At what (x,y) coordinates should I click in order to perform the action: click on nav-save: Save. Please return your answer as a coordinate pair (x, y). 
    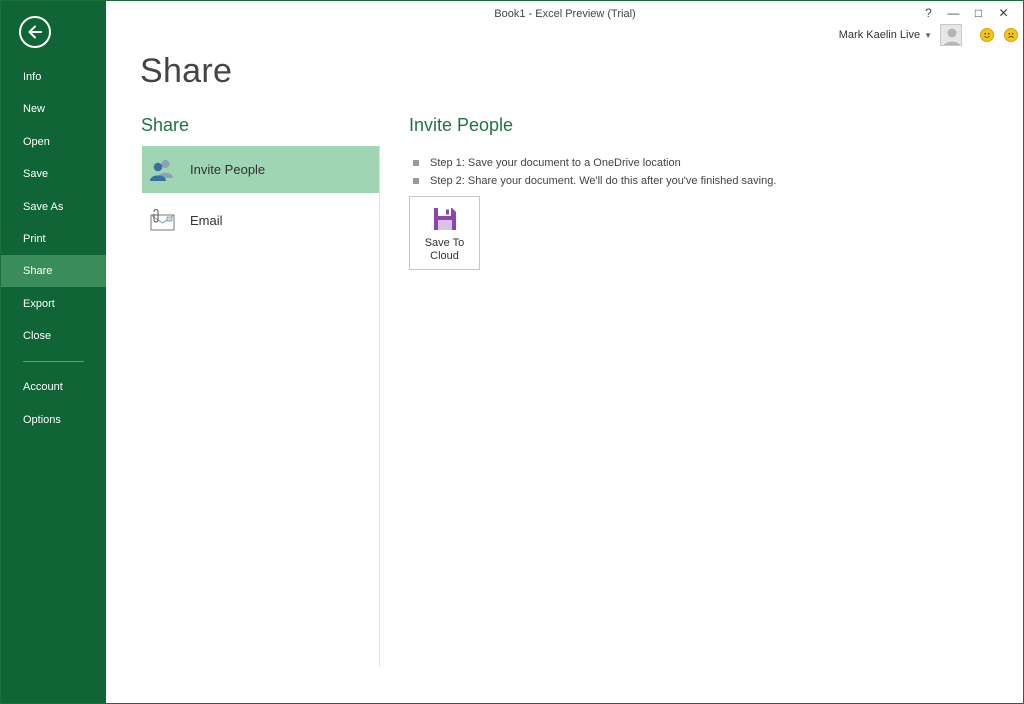
    Looking at the image, I should click on (53, 174).